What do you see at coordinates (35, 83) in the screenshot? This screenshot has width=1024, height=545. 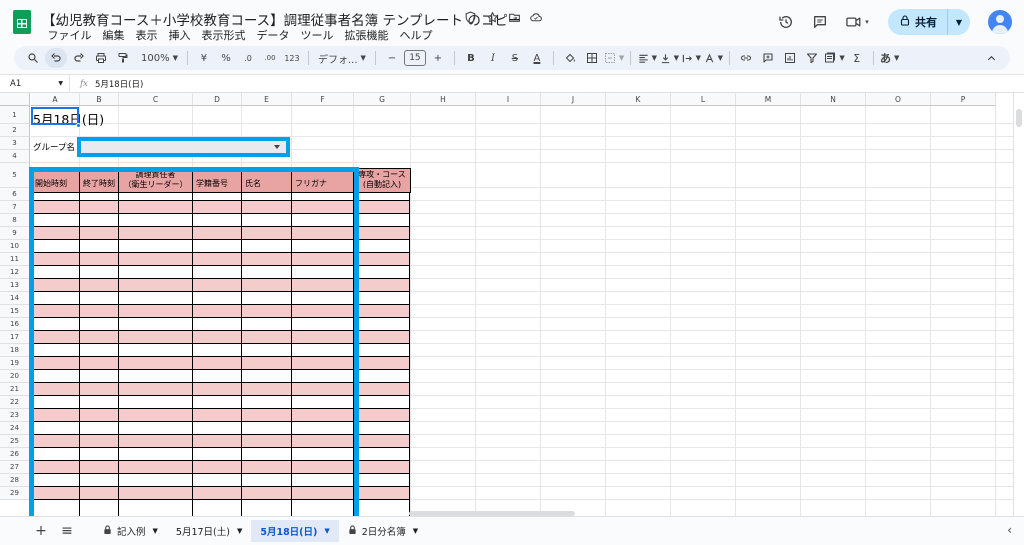 I see `name-box: A1 ▼` at bounding box center [35, 83].